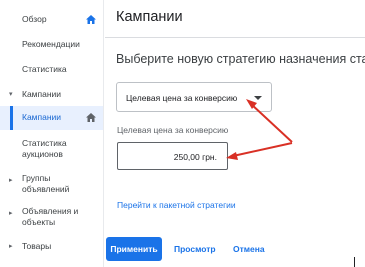 This screenshot has width=365, height=267. I want to click on cancel-button: Отмена, so click(249, 249).